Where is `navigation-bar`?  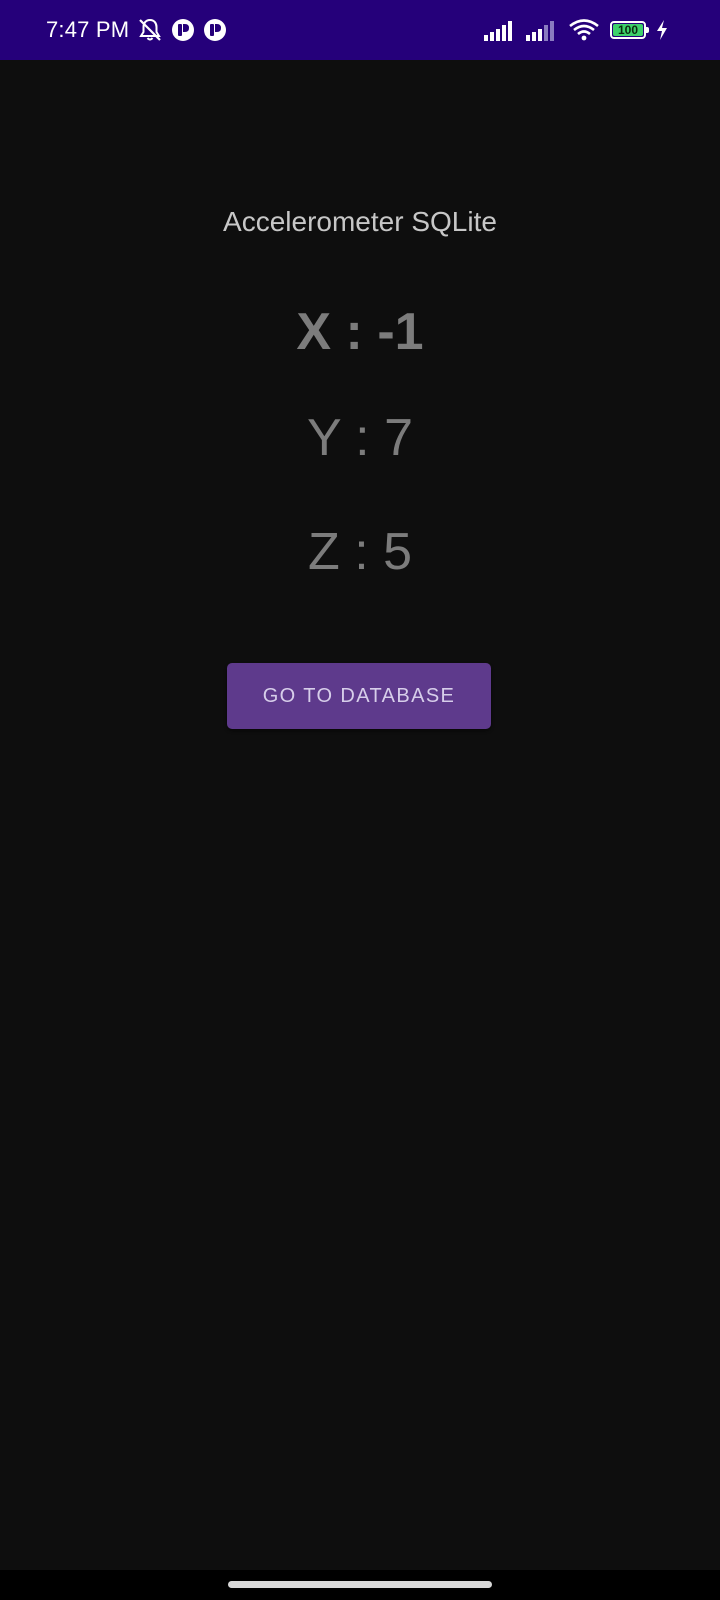 navigation-bar is located at coordinates (360, 1585).